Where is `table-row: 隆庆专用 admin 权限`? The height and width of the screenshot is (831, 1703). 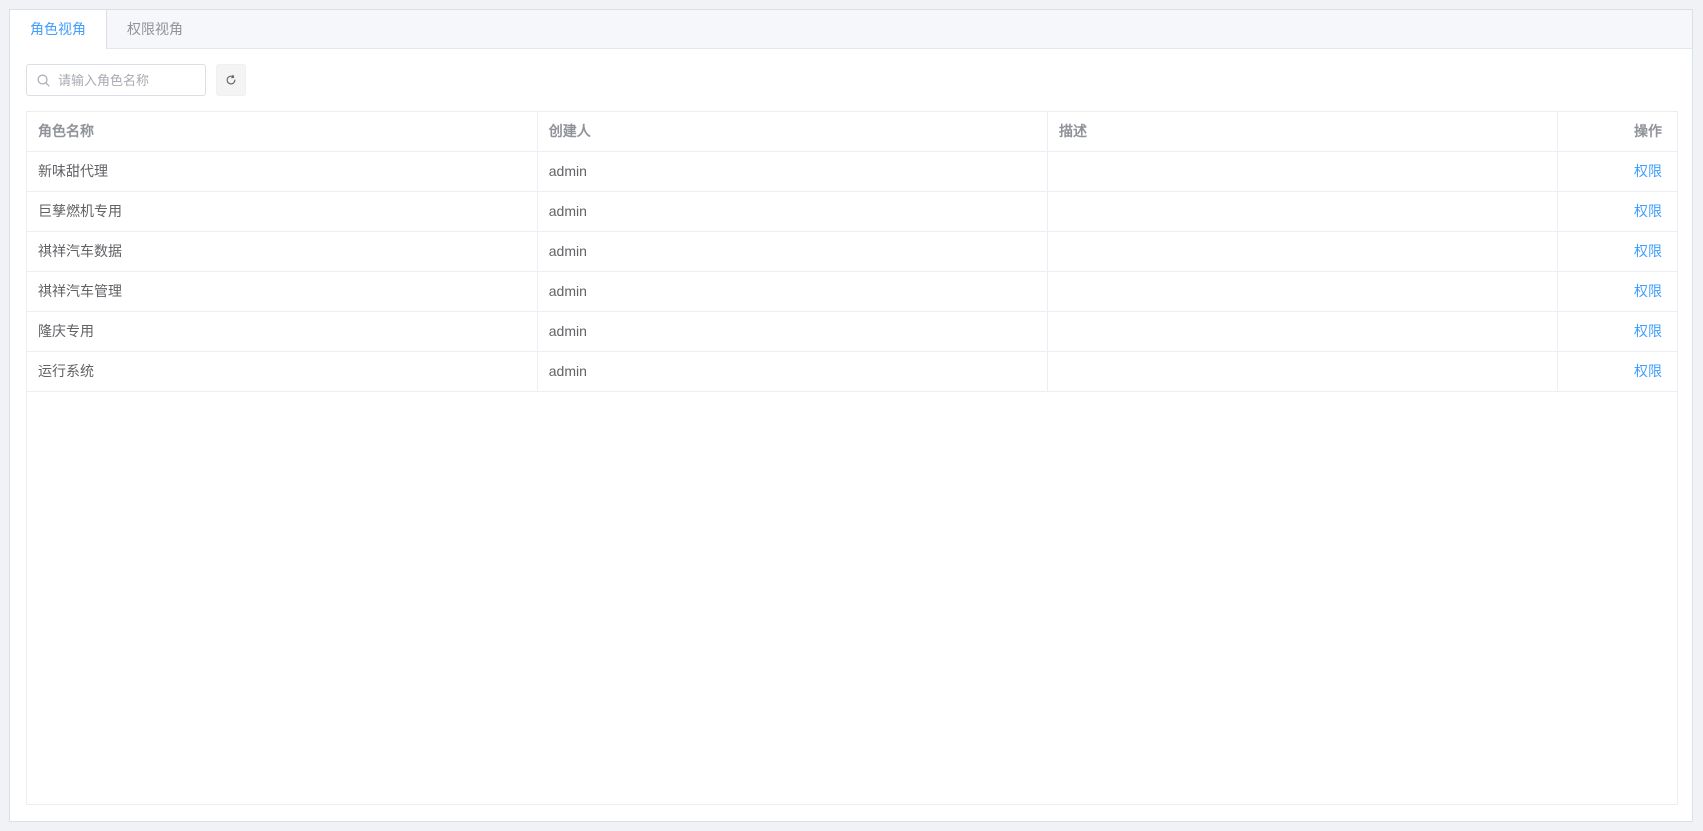 table-row: 隆庆专用 admin 权限 is located at coordinates (852, 331).